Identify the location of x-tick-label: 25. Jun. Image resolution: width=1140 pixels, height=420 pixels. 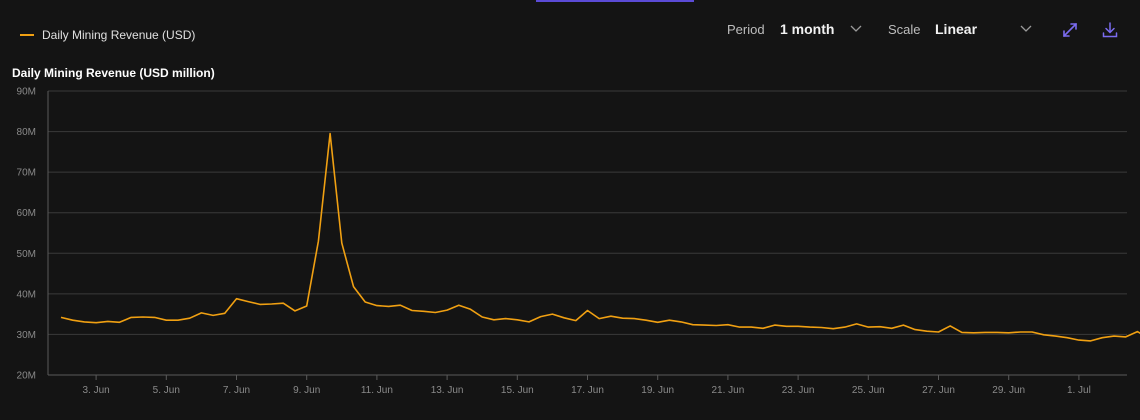
(868, 390).